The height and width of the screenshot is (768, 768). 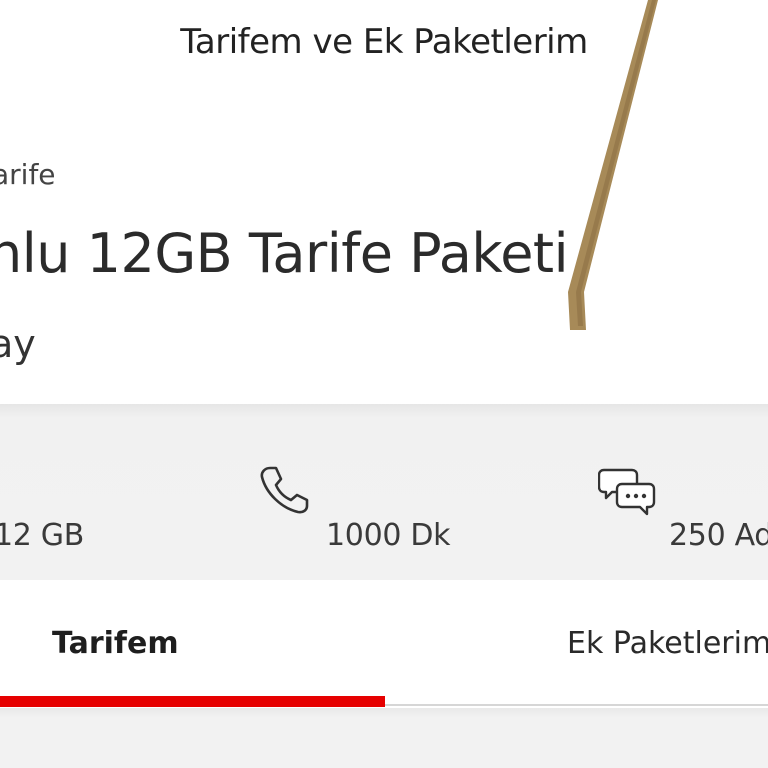 What do you see at coordinates (384, 738) in the screenshot?
I see `tab-content-area` at bounding box center [384, 738].